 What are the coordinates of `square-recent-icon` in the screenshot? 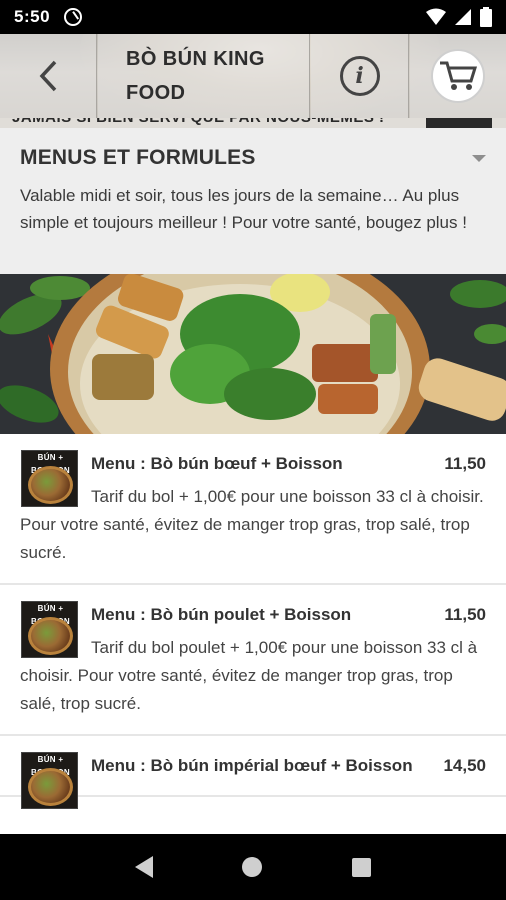 It's located at (362, 867).